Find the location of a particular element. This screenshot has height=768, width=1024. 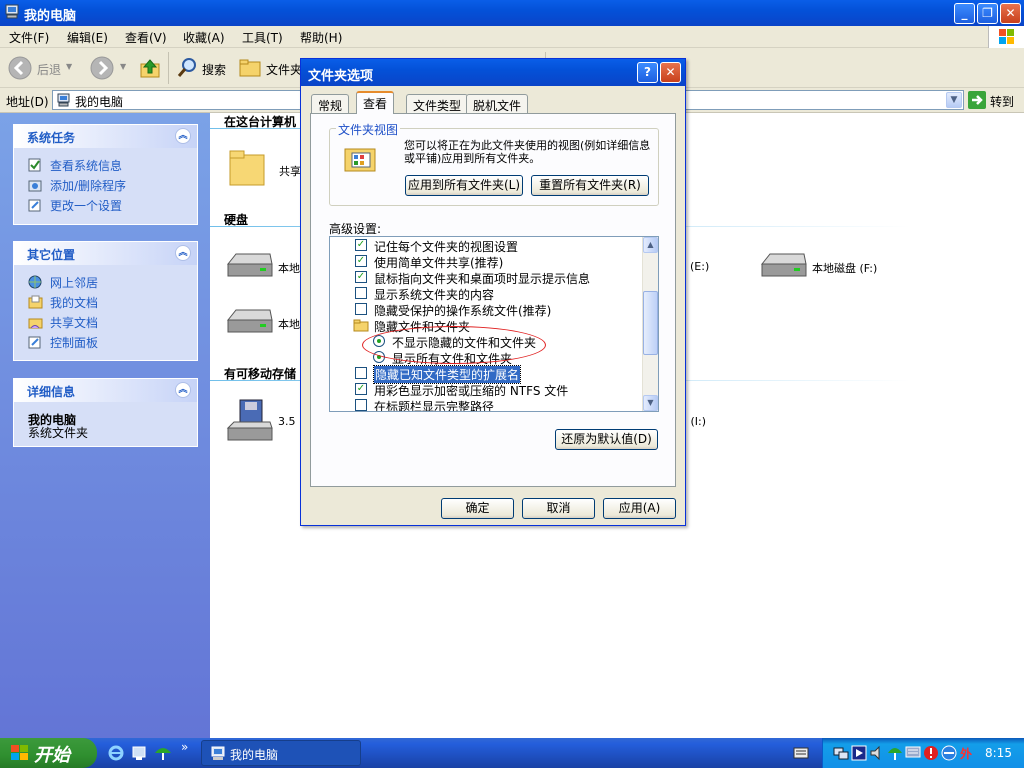

input-method-indicator: 外 is located at coordinates (966, 753).